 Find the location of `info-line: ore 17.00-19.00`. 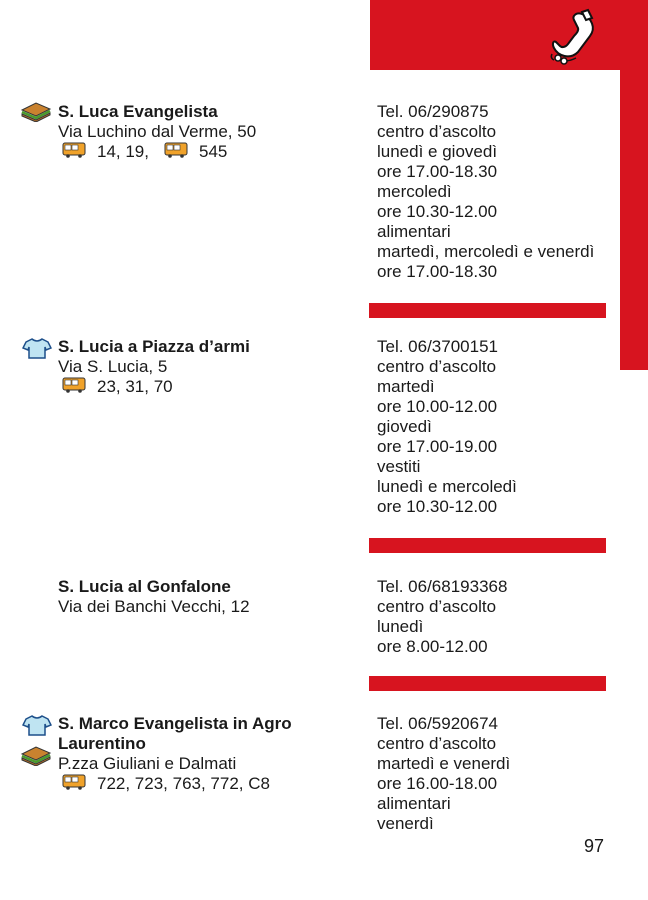

info-line: ore 17.00-19.00 is located at coordinates (437, 446).